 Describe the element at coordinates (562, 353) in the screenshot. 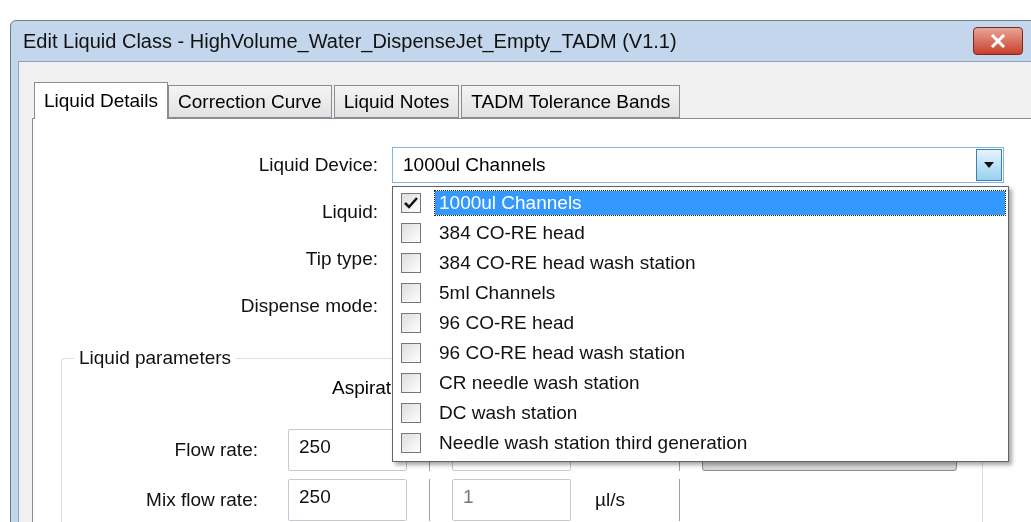

I see `list-item: 96 CO-RE head wash station` at that location.